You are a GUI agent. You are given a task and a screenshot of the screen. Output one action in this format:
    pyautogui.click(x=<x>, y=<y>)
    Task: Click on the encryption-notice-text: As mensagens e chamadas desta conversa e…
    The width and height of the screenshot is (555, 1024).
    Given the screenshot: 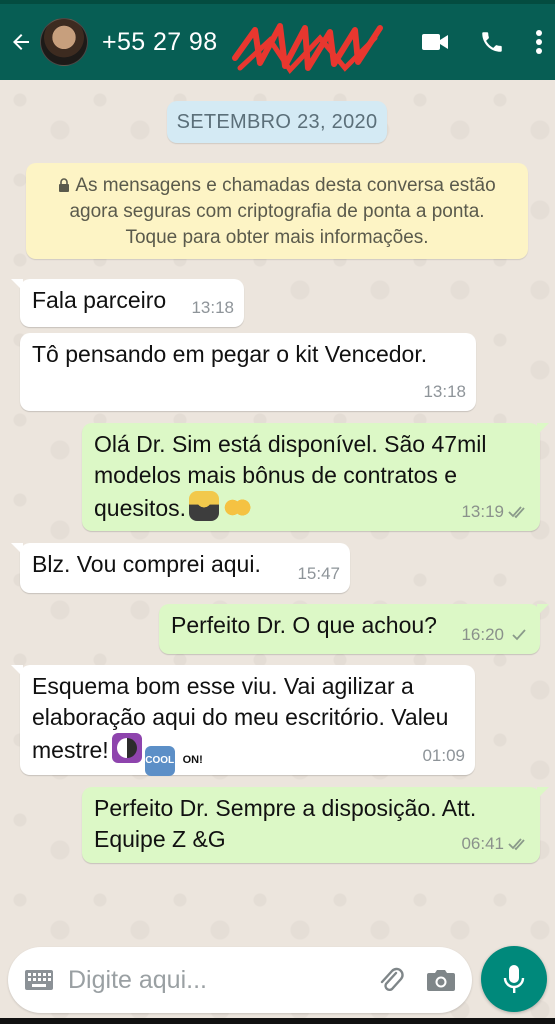 What is the action you would take?
    pyautogui.click(x=282, y=211)
    